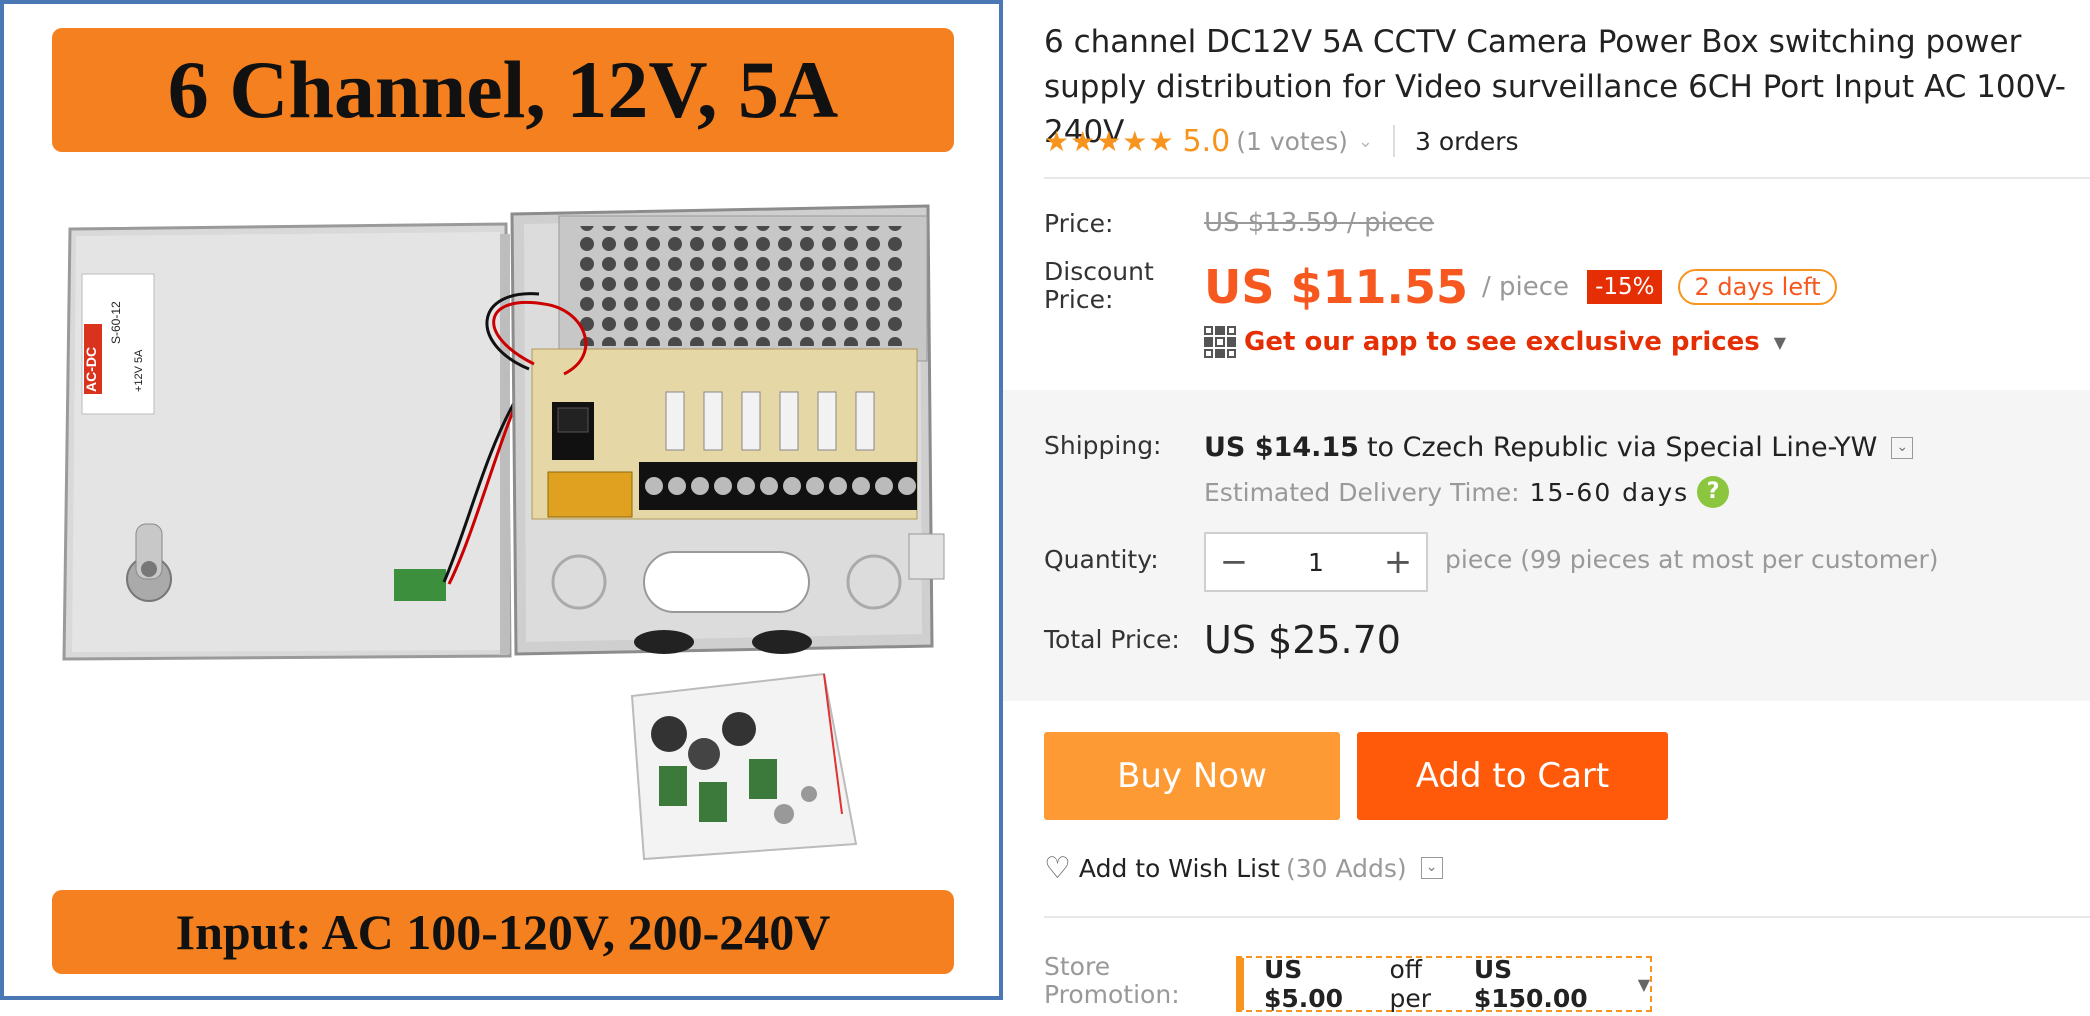  I want to click on days-left-badge: 2 days left, so click(1757, 287).